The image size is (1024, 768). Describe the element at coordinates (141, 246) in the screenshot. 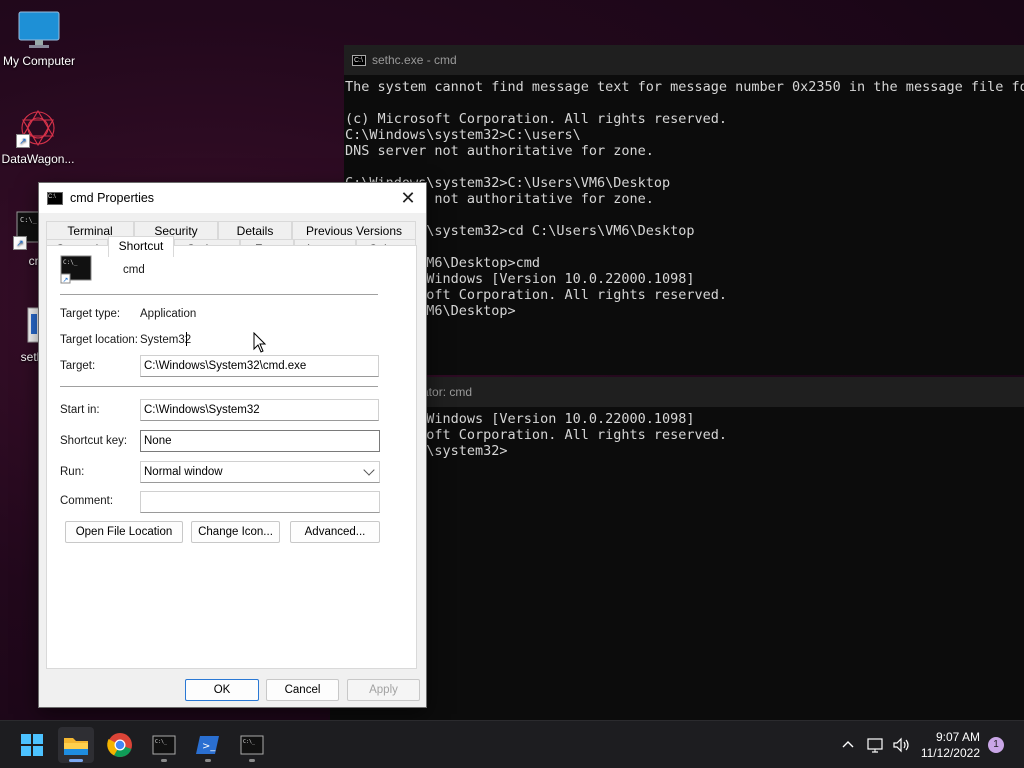

I see `tab-shortcut: Shortcut` at that location.